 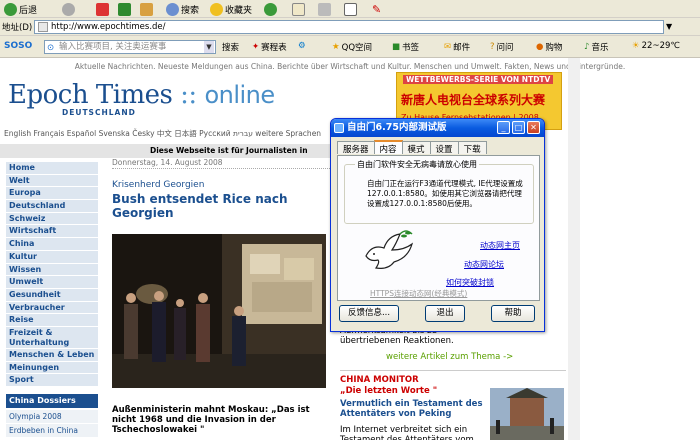 I want to click on mail-button: ✉ 邮件, so click(x=457, y=47).